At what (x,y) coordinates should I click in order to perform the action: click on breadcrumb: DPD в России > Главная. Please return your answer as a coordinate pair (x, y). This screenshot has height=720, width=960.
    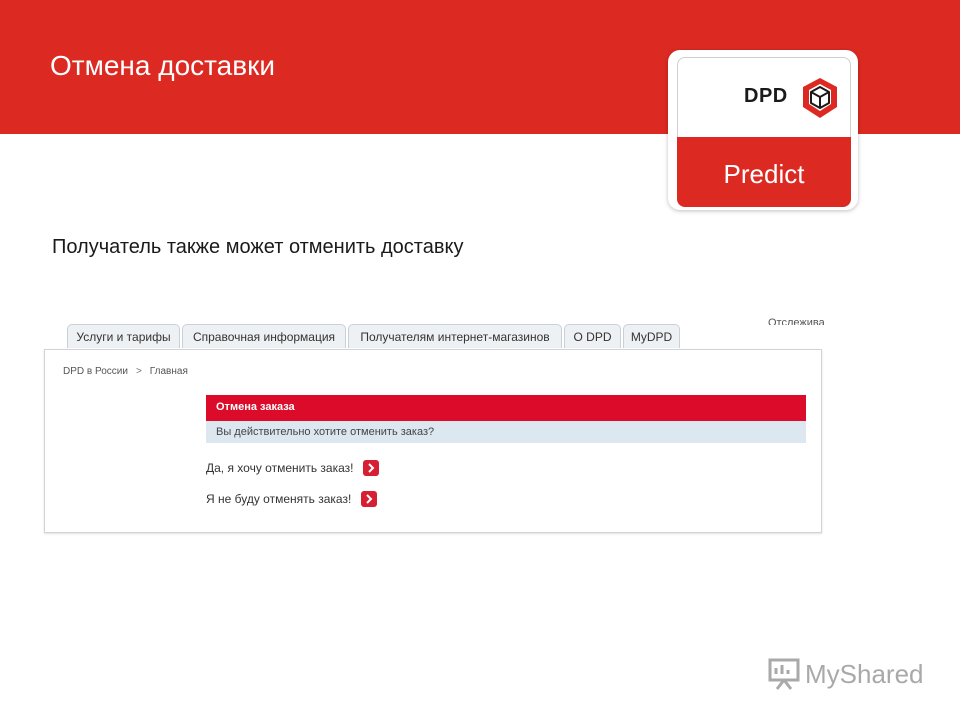
    Looking at the image, I should click on (125, 371).